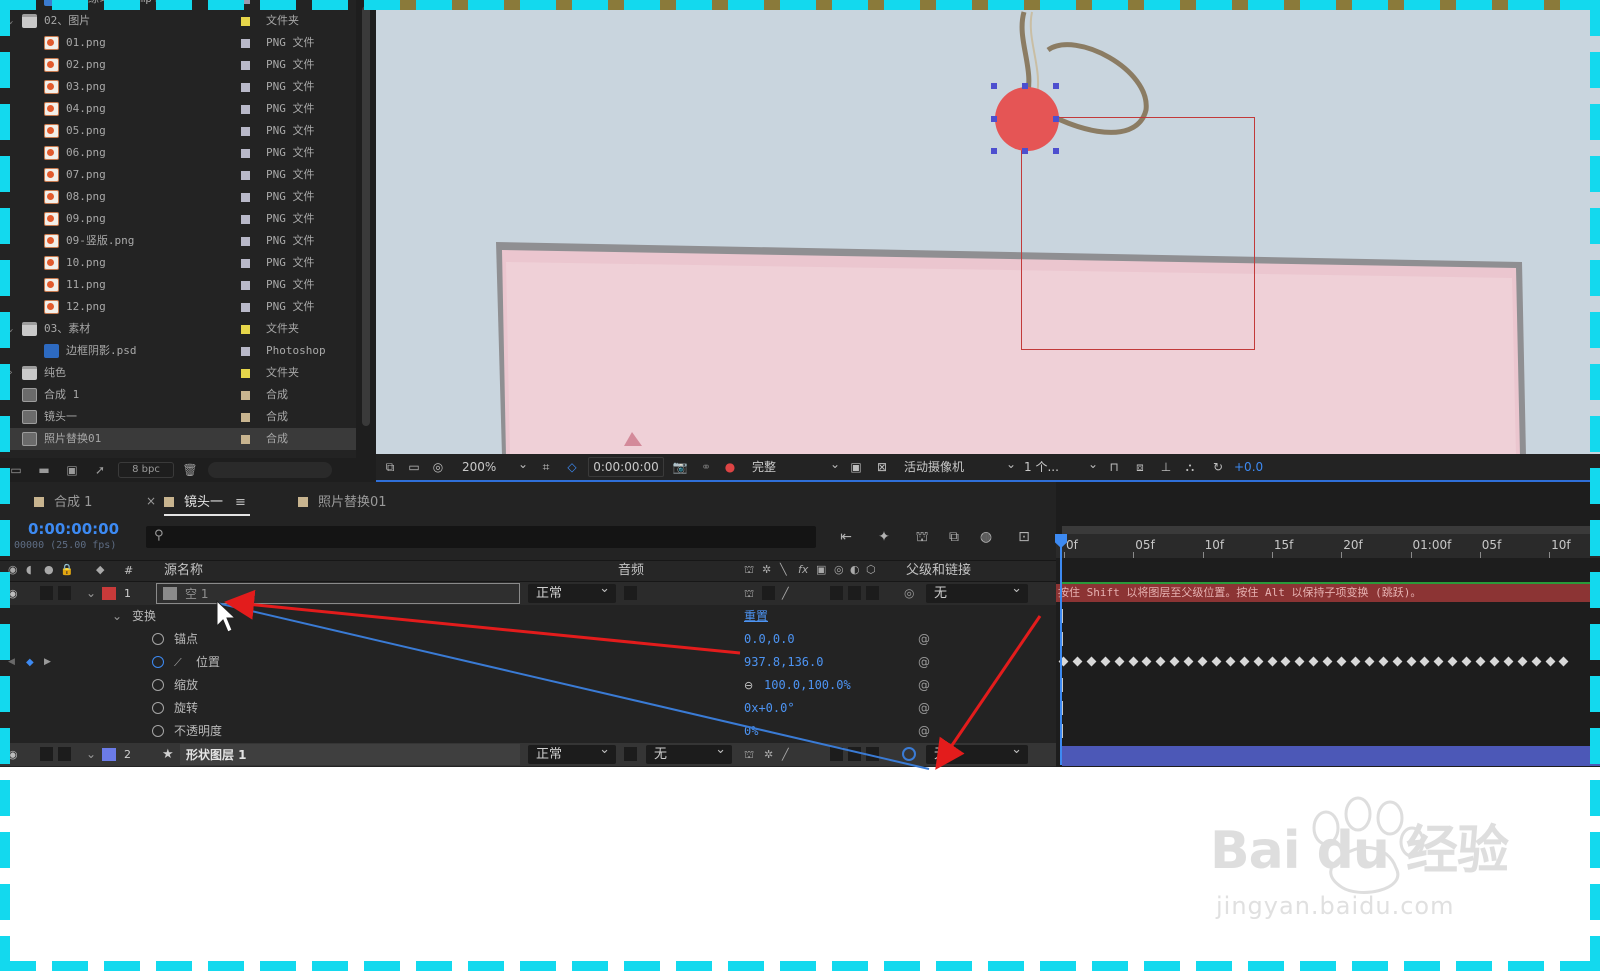  What do you see at coordinates (839, 569) in the screenshot?
I see `motion-blur-switch-icon: ◎` at bounding box center [839, 569].